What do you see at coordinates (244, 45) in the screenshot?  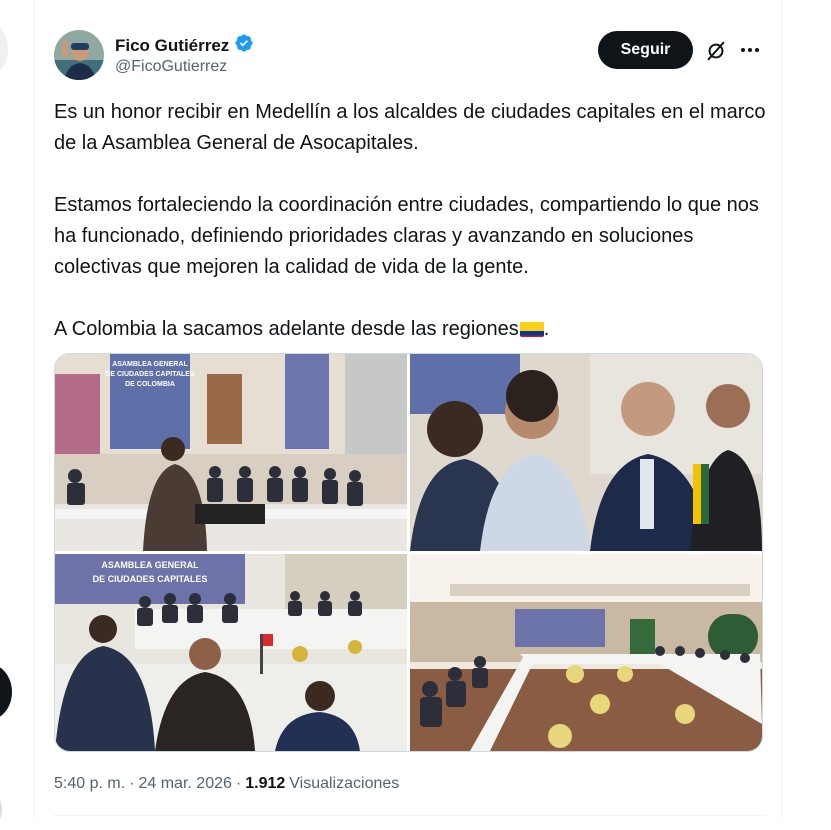 I see `verified-badge-icon` at bounding box center [244, 45].